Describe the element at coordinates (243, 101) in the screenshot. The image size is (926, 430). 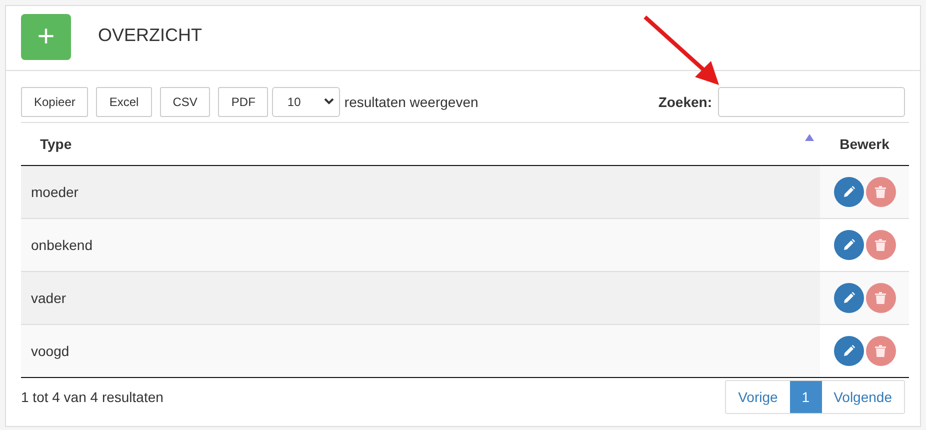
I see `export-button: PDF` at that location.